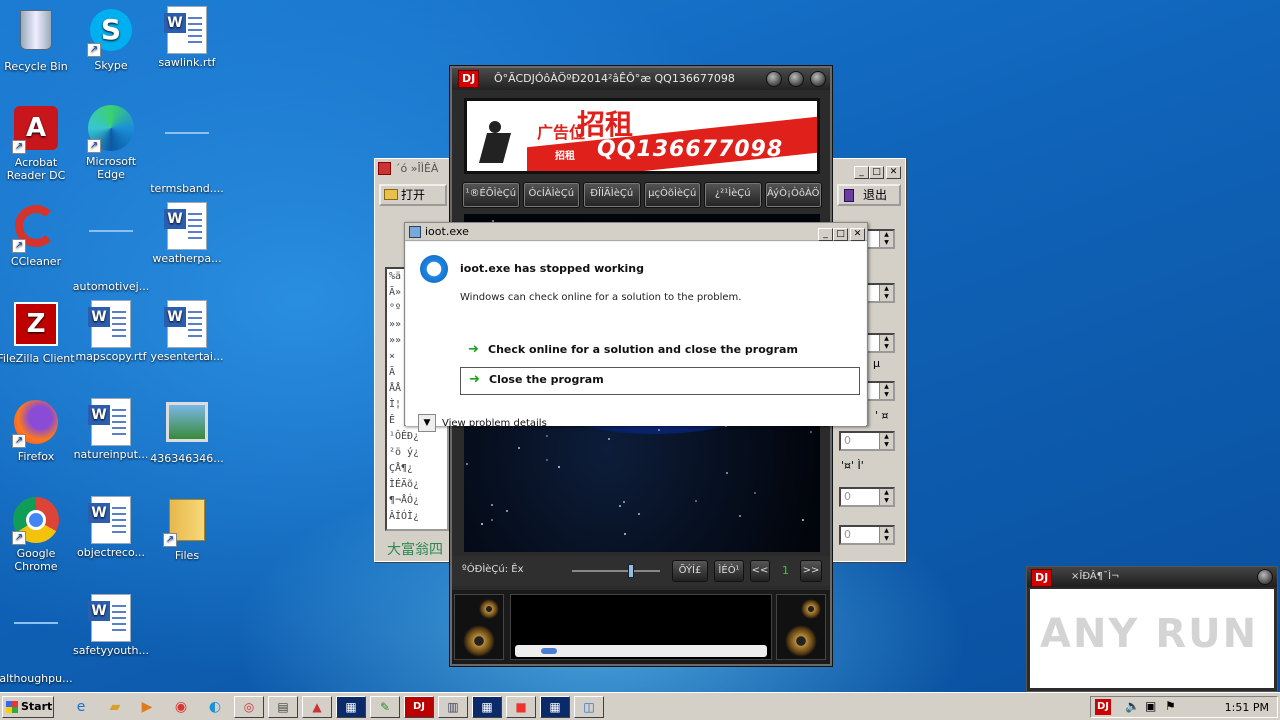 The width and height of the screenshot is (1280, 720). What do you see at coordinates (796, 79) in the screenshot?
I see `dj-maximize-button` at bounding box center [796, 79].